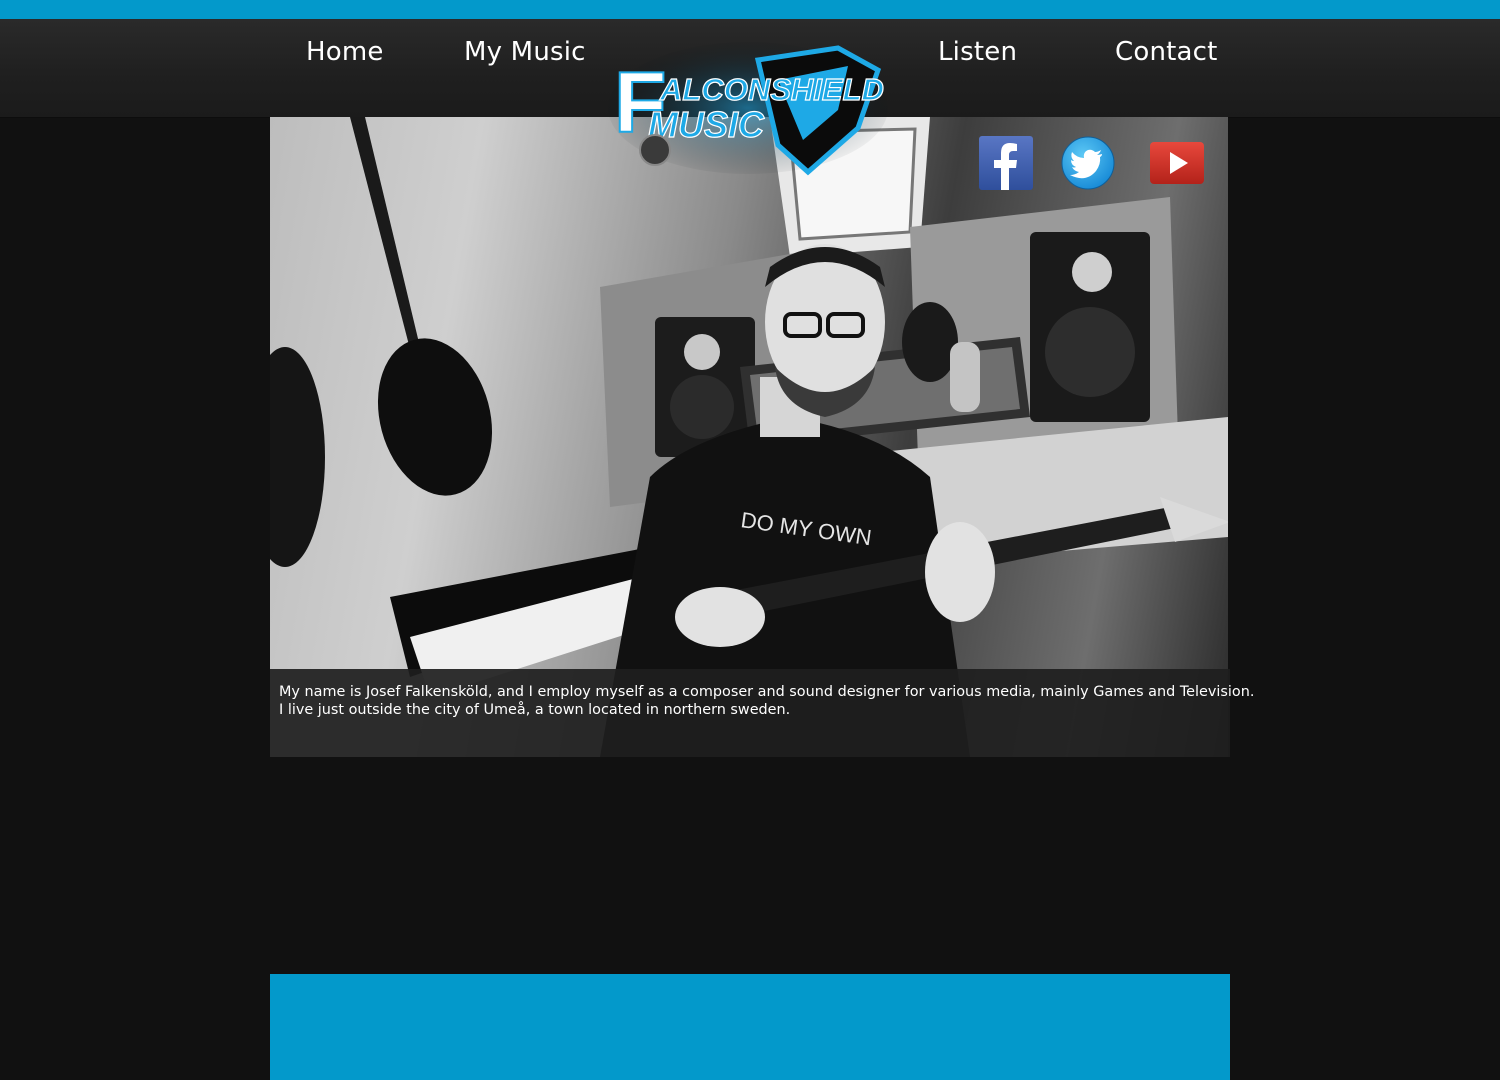  I want to click on facebook-icon, so click(1006, 163).